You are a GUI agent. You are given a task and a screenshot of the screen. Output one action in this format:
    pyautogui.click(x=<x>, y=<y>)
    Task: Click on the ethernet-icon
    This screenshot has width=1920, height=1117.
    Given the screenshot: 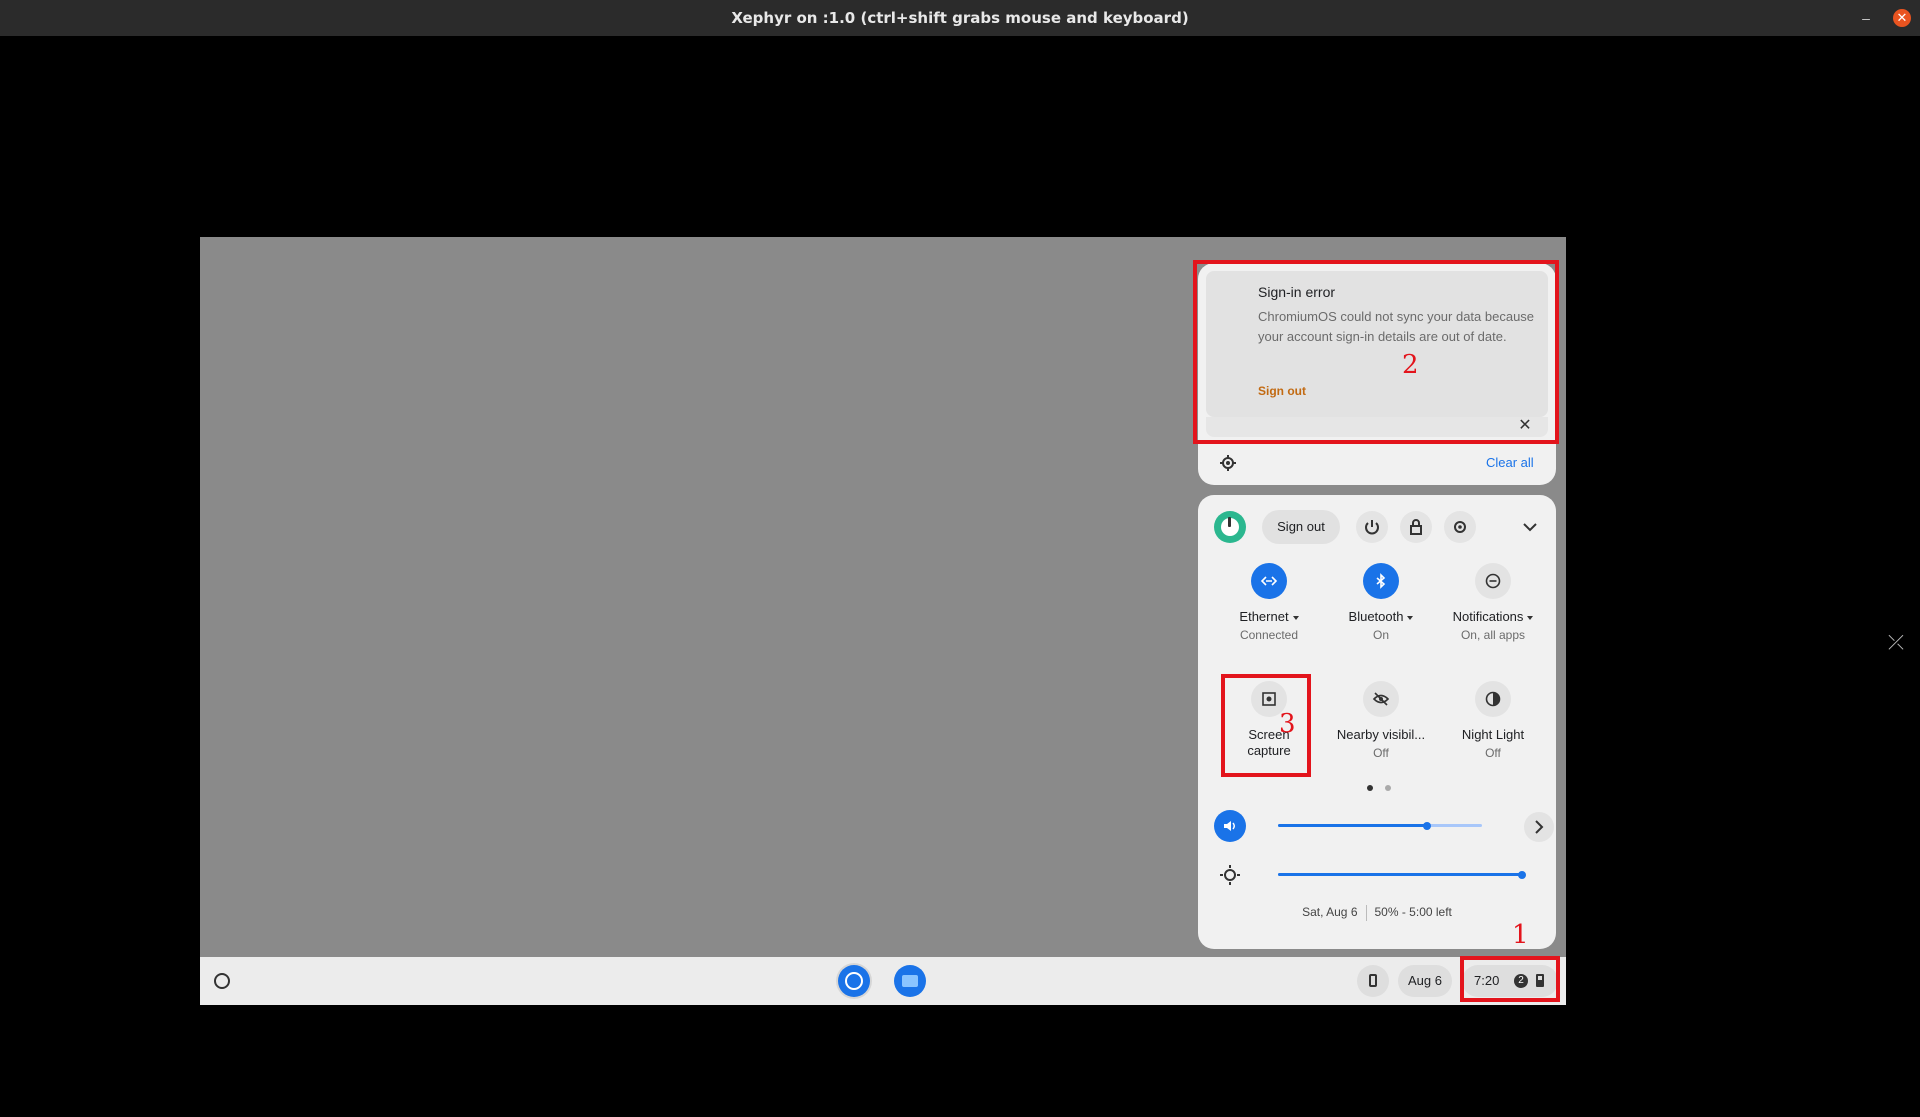 What is the action you would take?
    pyautogui.click(x=1269, y=581)
    